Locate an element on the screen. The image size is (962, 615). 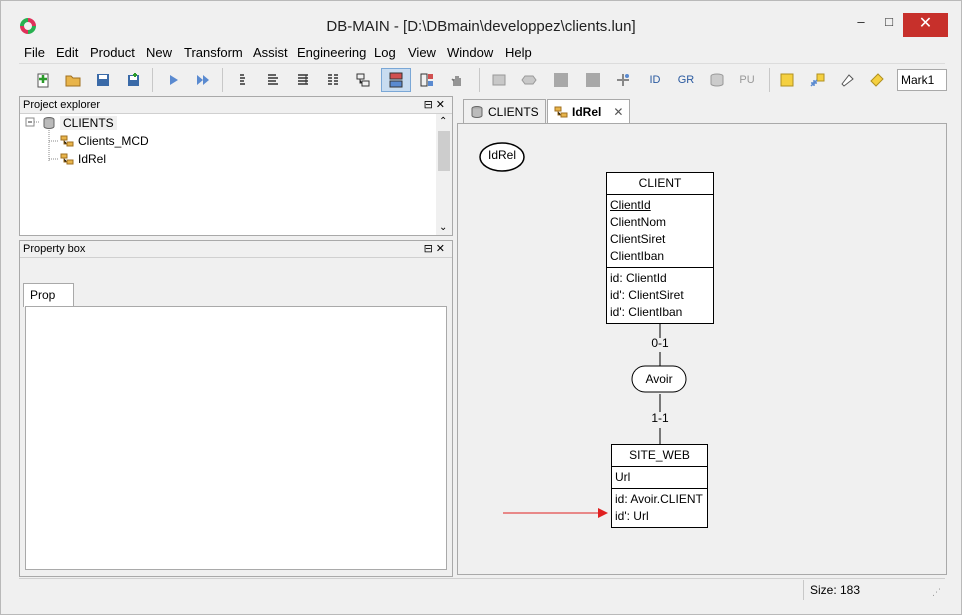
identifier: id: Avoir.CLIENT is located at coordinates (659, 499).